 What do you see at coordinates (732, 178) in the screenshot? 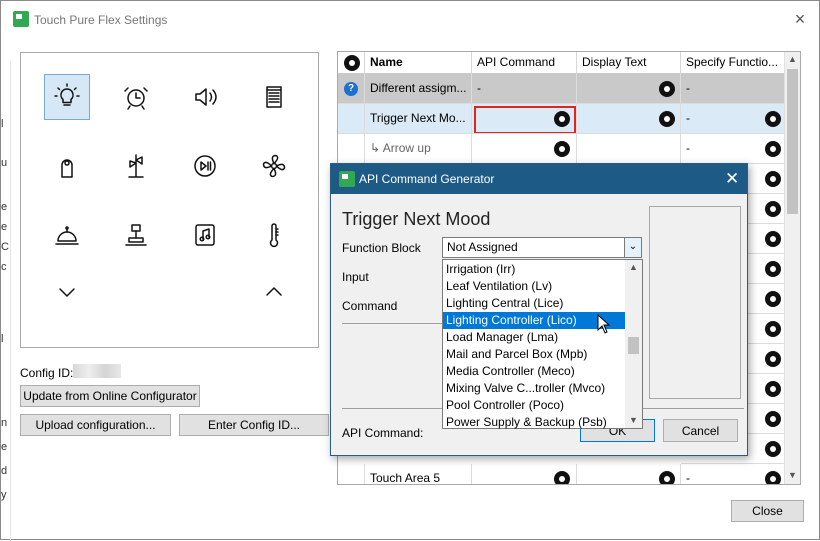
I see `dialog-close-button: ✕` at bounding box center [732, 178].